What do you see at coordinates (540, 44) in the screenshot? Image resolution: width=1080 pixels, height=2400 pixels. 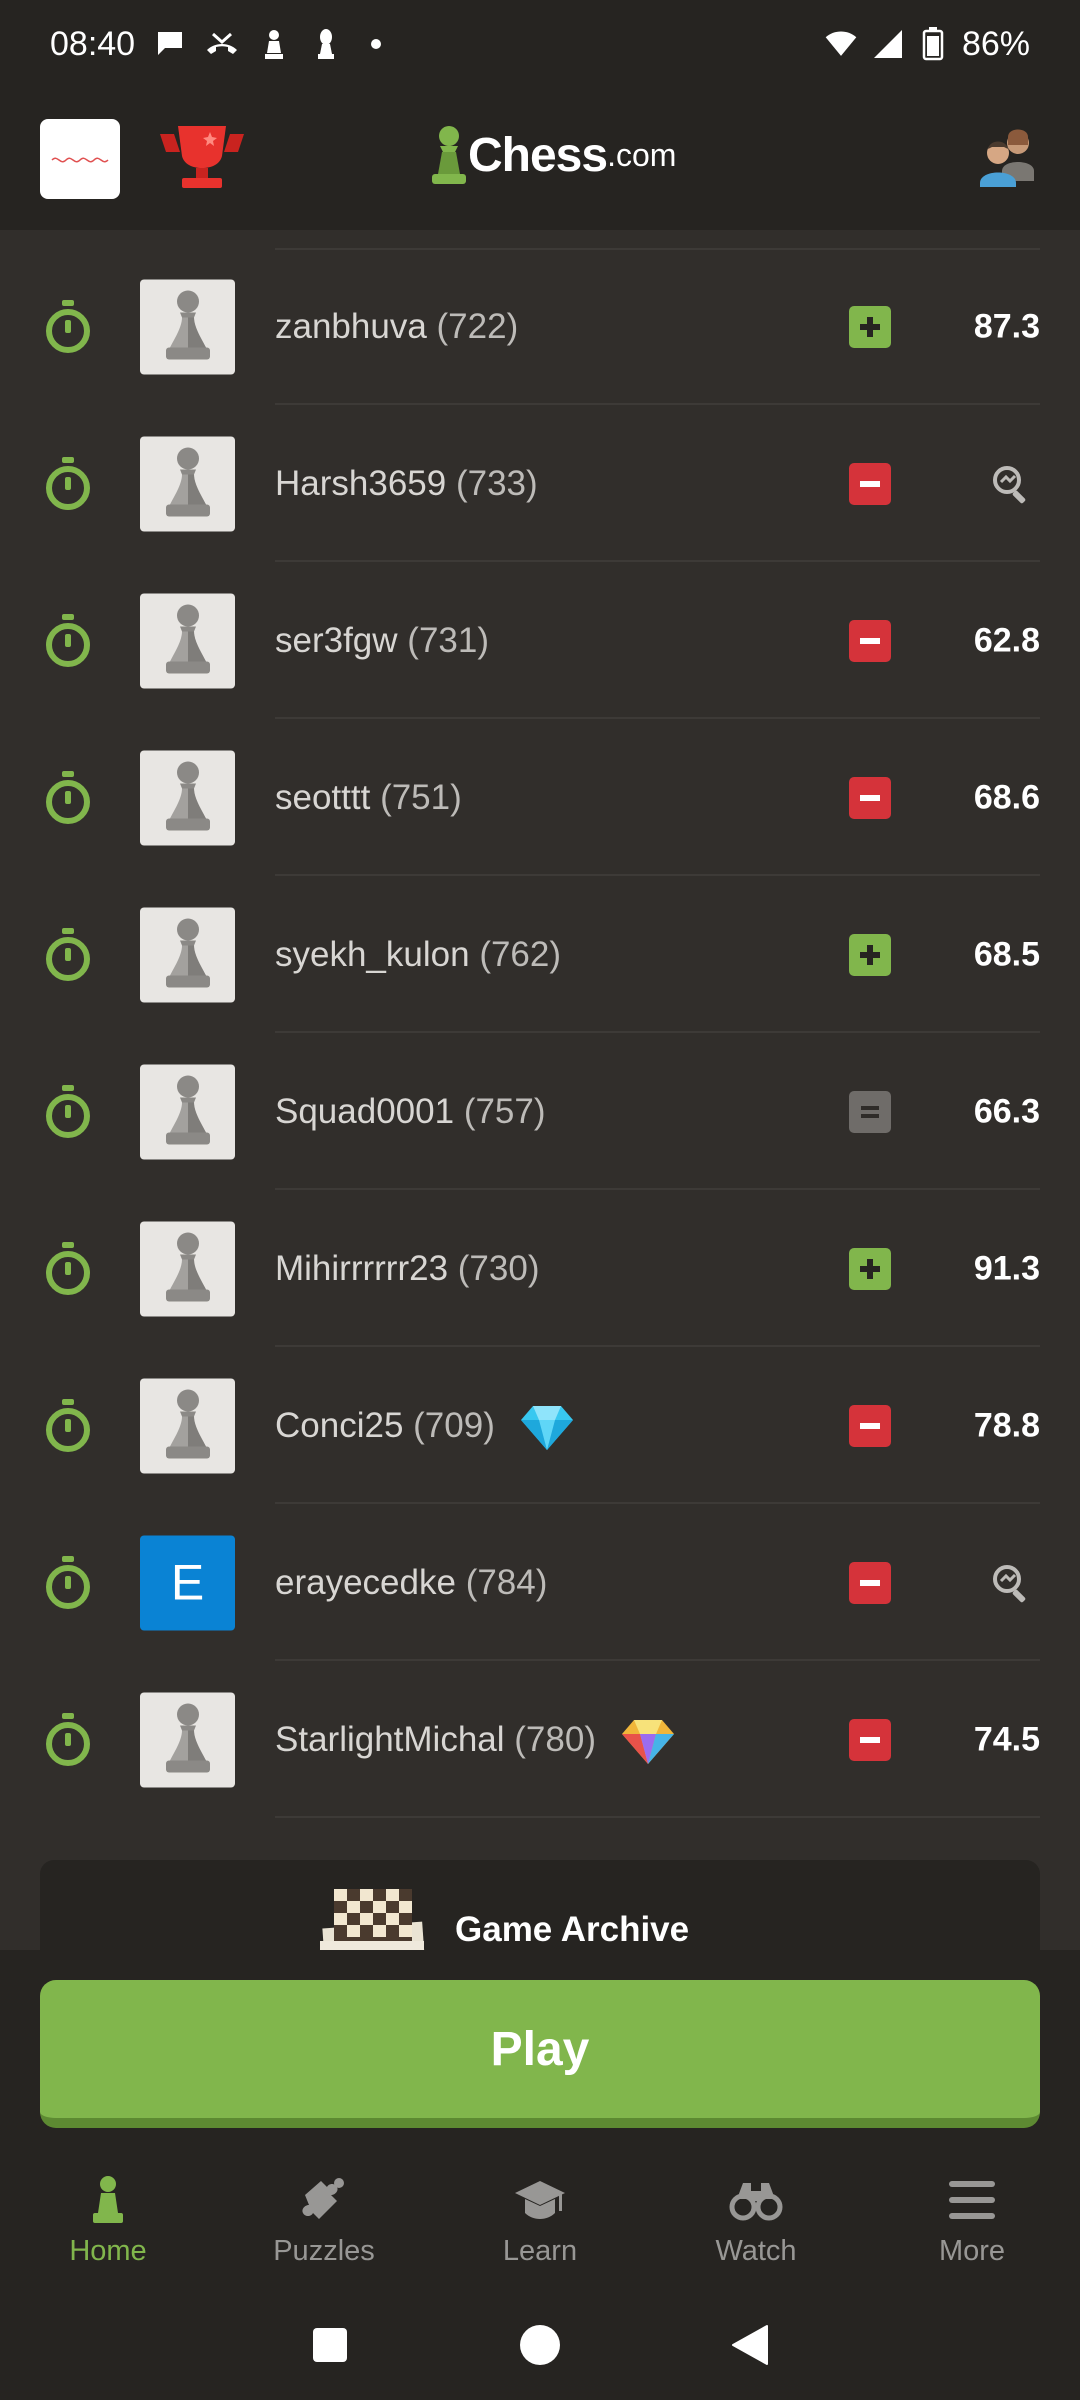 I see `status-bar: 08:40 86%` at bounding box center [540, 44].